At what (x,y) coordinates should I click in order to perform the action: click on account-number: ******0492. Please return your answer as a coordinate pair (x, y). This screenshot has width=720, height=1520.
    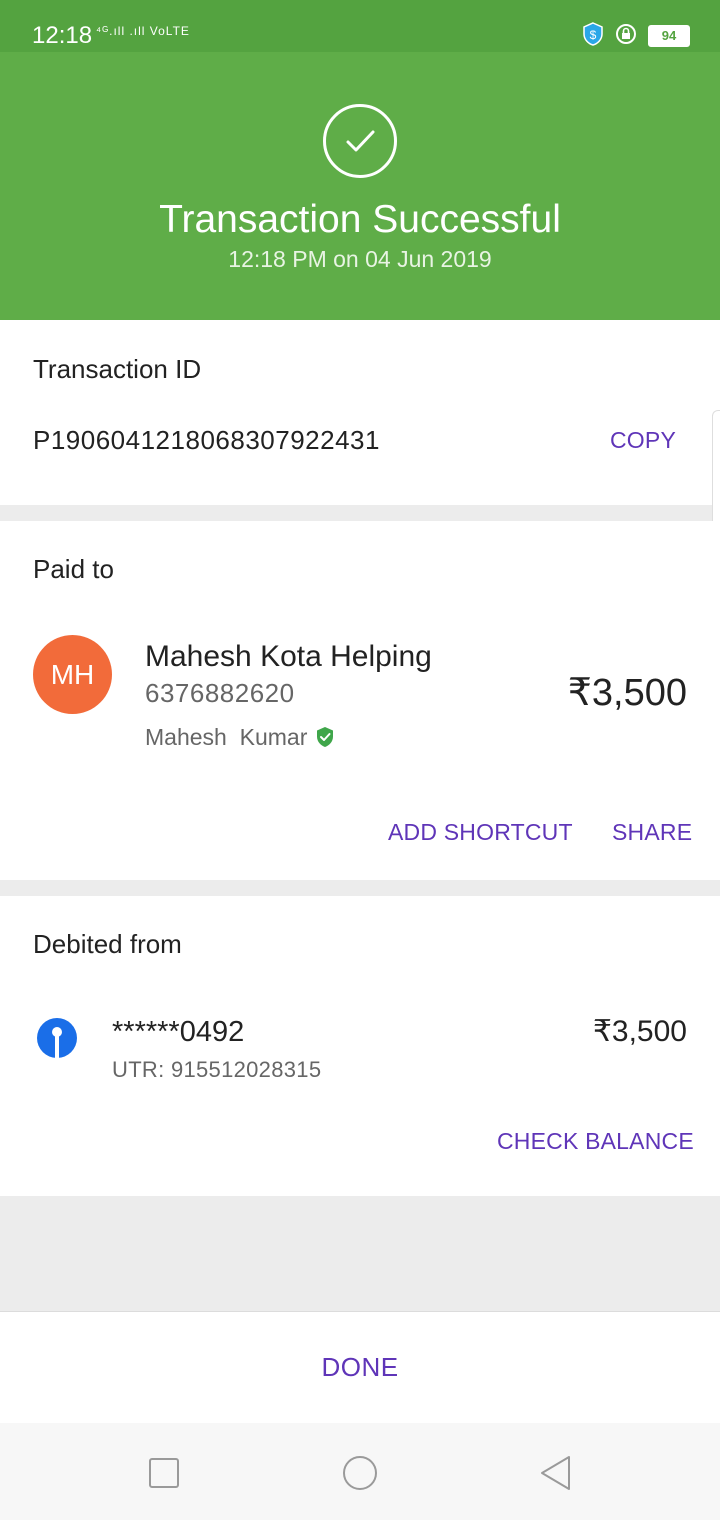
    Looking at the image, I should click on (178, 1032).